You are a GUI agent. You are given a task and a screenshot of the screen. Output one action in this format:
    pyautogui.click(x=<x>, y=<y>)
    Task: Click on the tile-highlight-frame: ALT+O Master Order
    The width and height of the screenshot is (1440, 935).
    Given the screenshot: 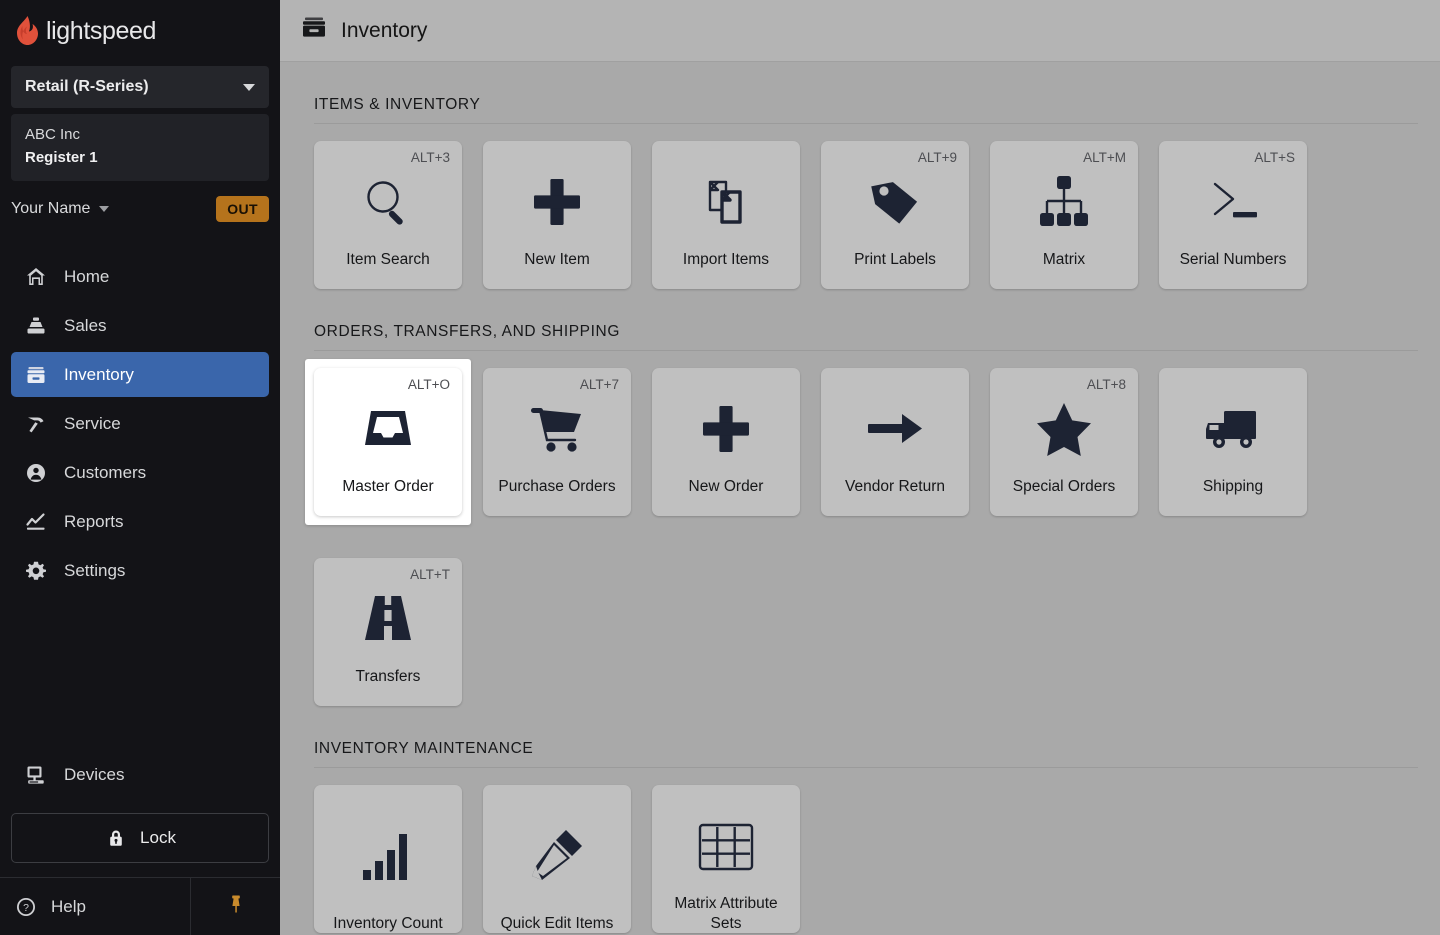 What is the action you would take?
    pyautogui.click(x=388, y=442)
    